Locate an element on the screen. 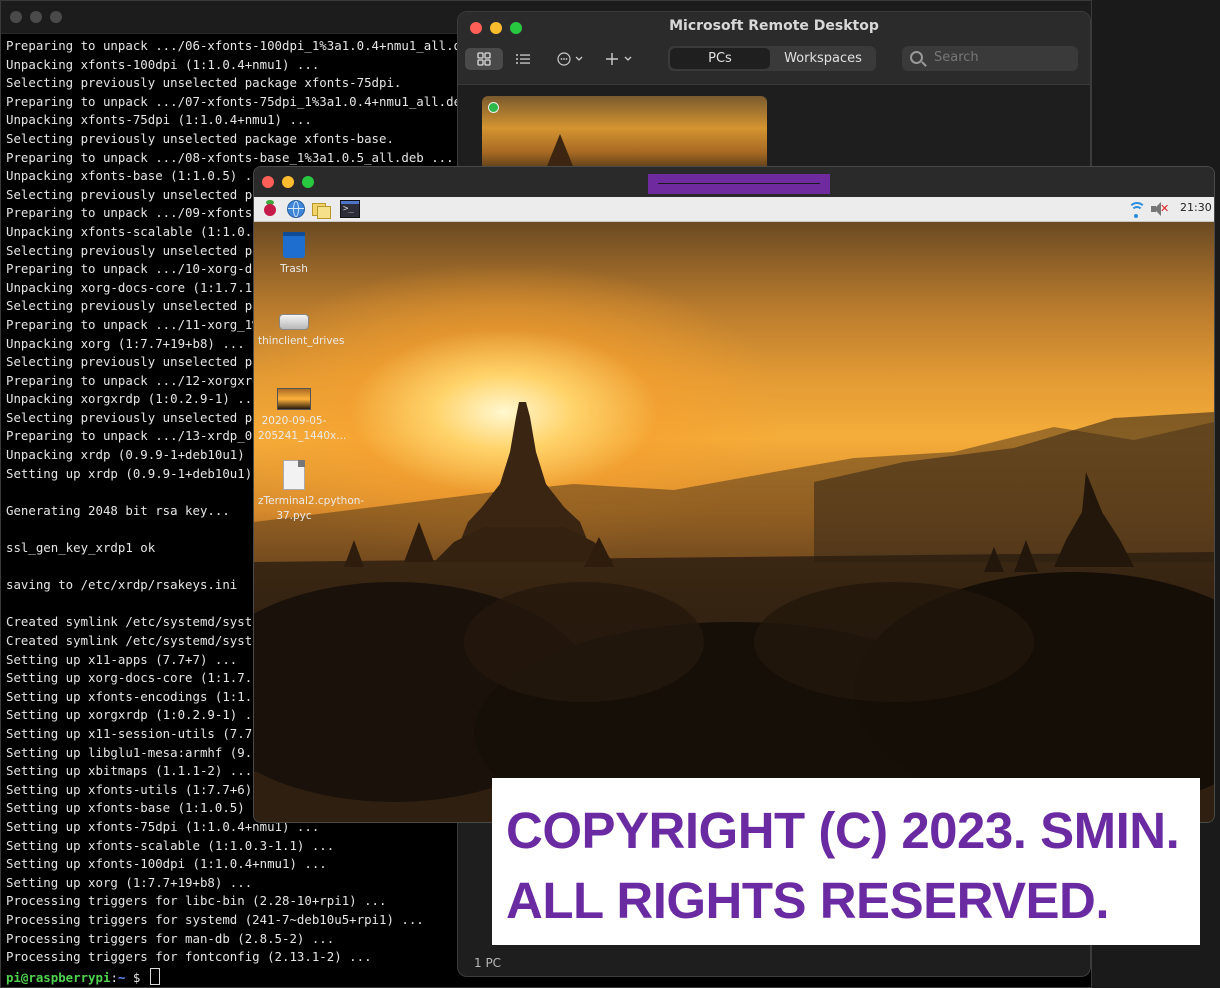  search-icon is located at coordinates (916, 57).